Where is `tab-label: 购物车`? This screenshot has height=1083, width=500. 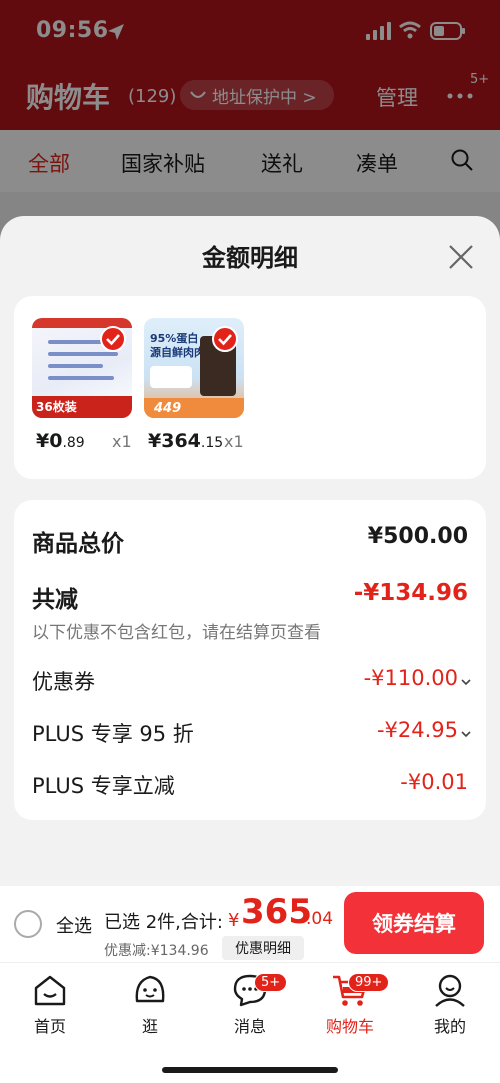 tab-label: 购物车 is located at coordinates (349, 1026).